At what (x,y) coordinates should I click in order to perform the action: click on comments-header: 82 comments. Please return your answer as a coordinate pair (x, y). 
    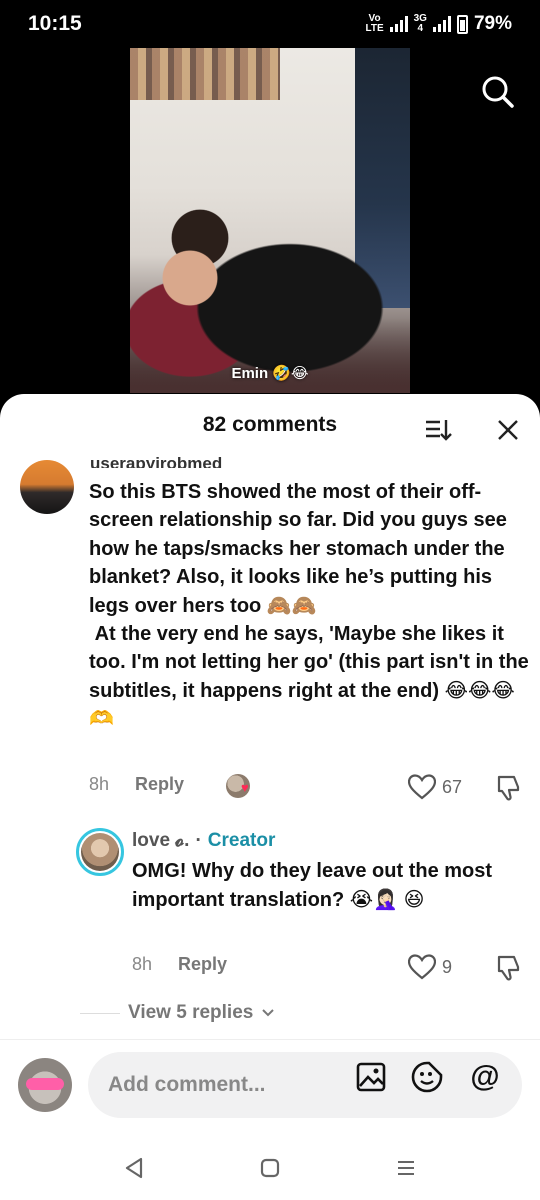
    Looking at the image, I should click on (270, 425).